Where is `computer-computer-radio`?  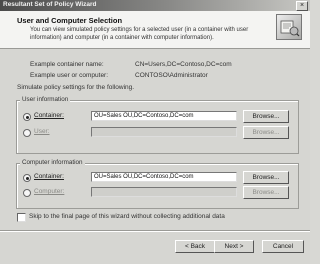 computer-computer-radio is located at coordinates (27, 193).